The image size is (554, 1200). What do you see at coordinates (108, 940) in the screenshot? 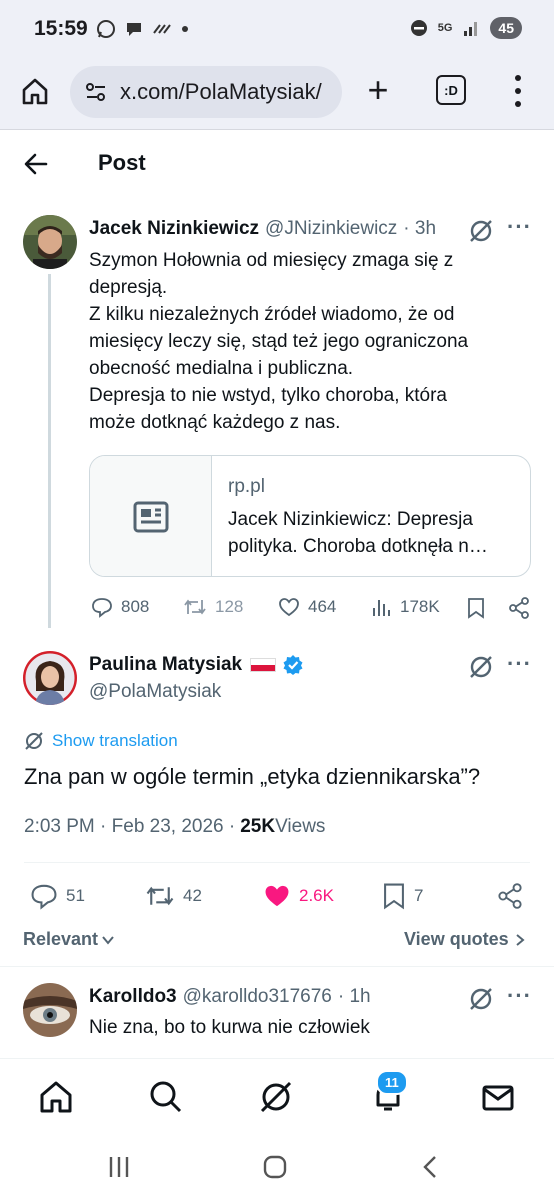
I see `chevron-down-icon` at bounding box center [108, 940].